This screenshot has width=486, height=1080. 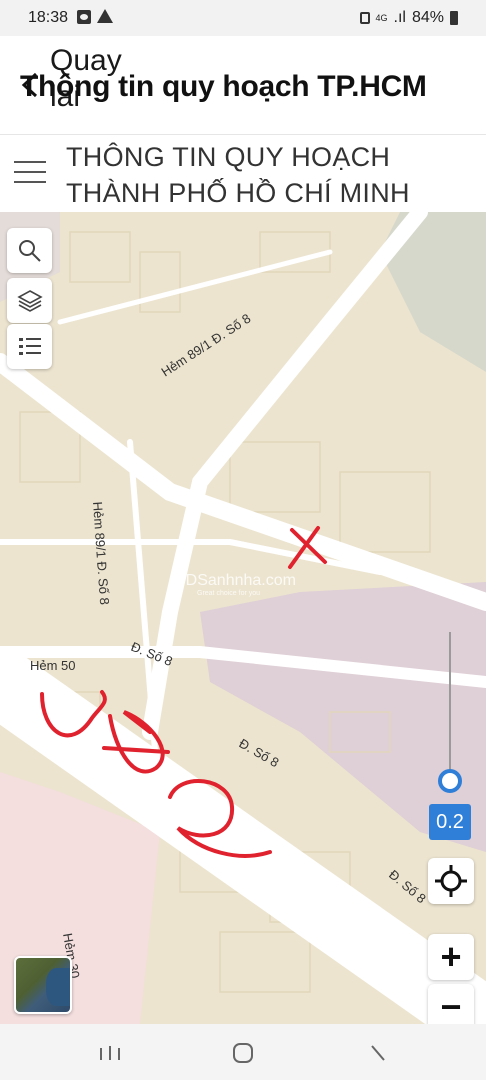 I want to click on watermark: BDSanhnha.com Great choice for you, so click(x=235, y=584).